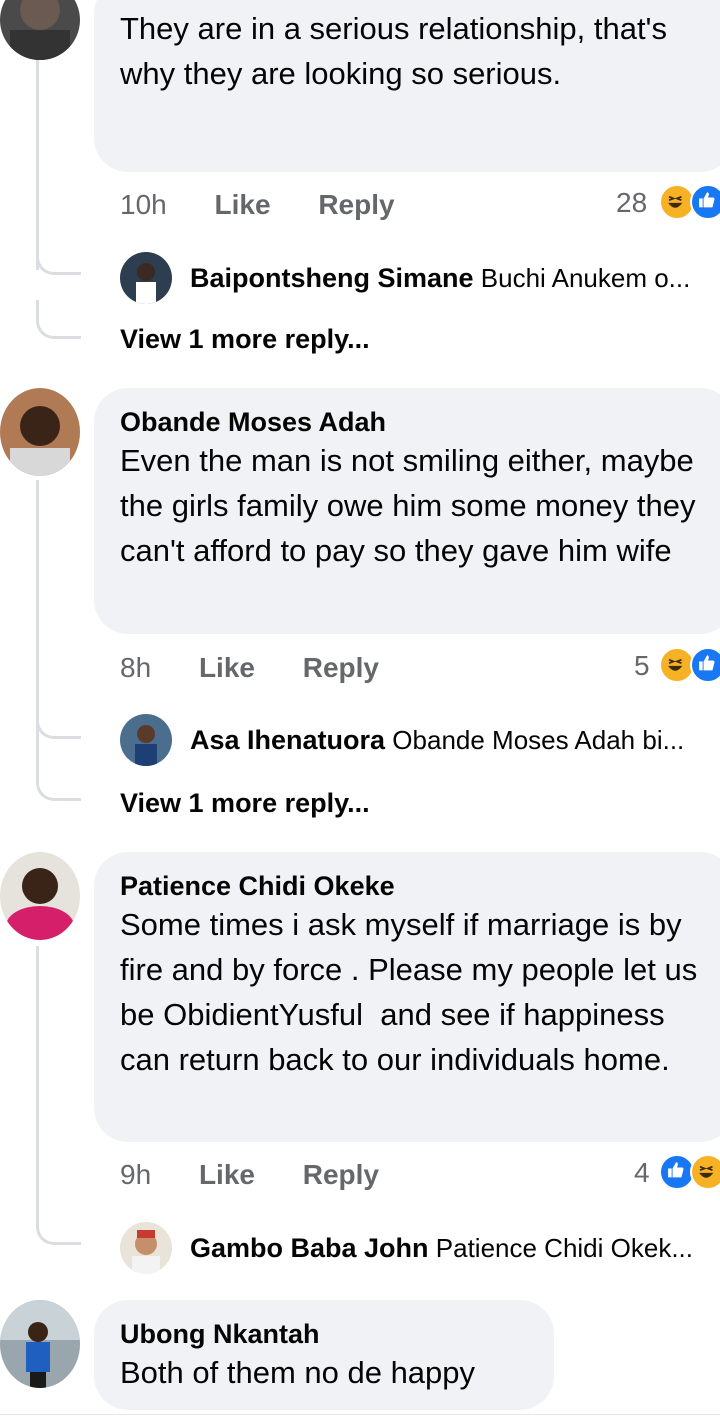 The width and height of the screenshot is (720, 1420). What do you see at coordinates (309, 1248) in the screenshot?
I see `reply-author: Gambo Baba John` at bounding box center [309, 1248].